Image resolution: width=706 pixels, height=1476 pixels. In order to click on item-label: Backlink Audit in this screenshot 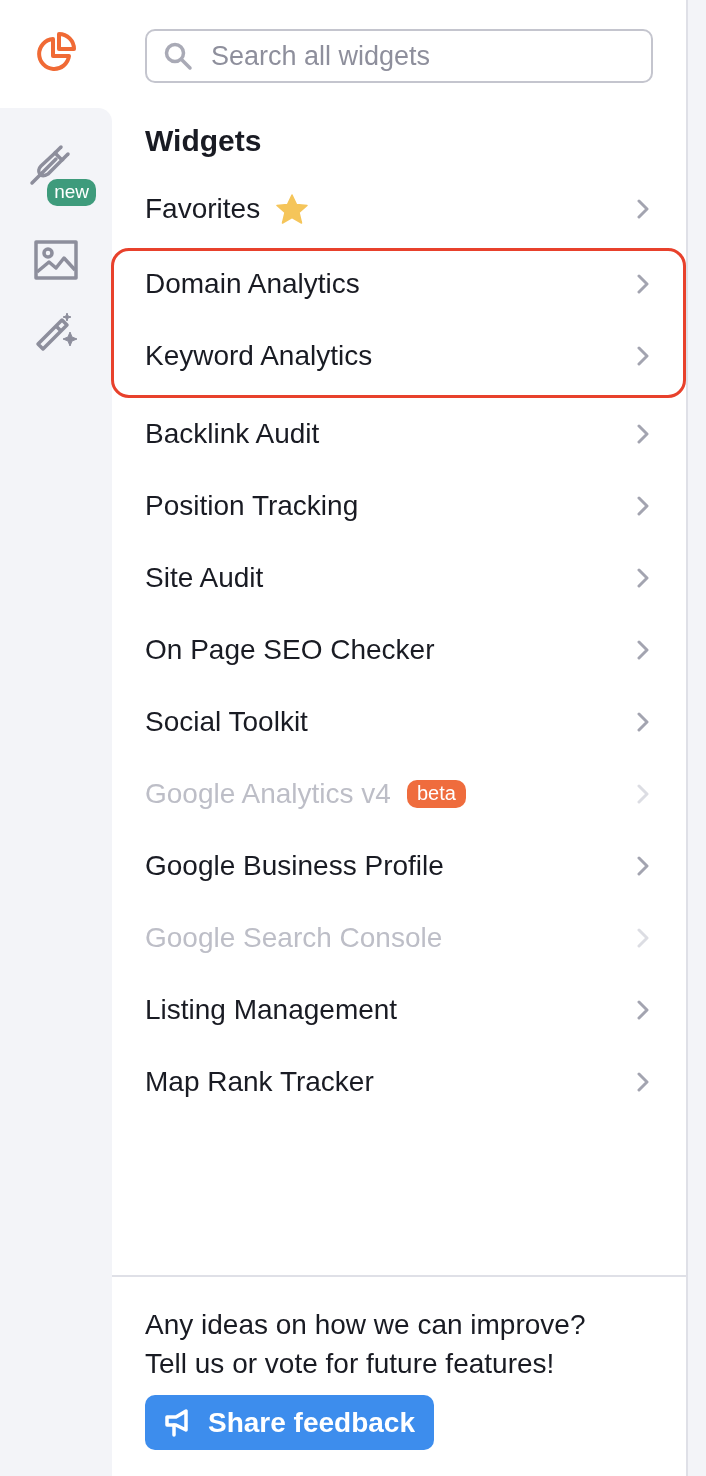, I will do `click(232, 434)`.